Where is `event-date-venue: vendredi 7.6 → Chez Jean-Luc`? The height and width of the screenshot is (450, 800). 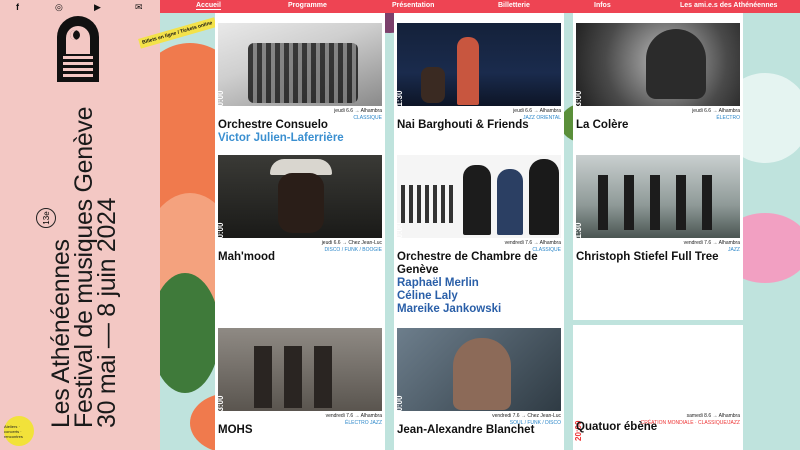 event-date-venue: vendredi 7.6 → Chez Jean-Luc is located at coordinates (526, 416).